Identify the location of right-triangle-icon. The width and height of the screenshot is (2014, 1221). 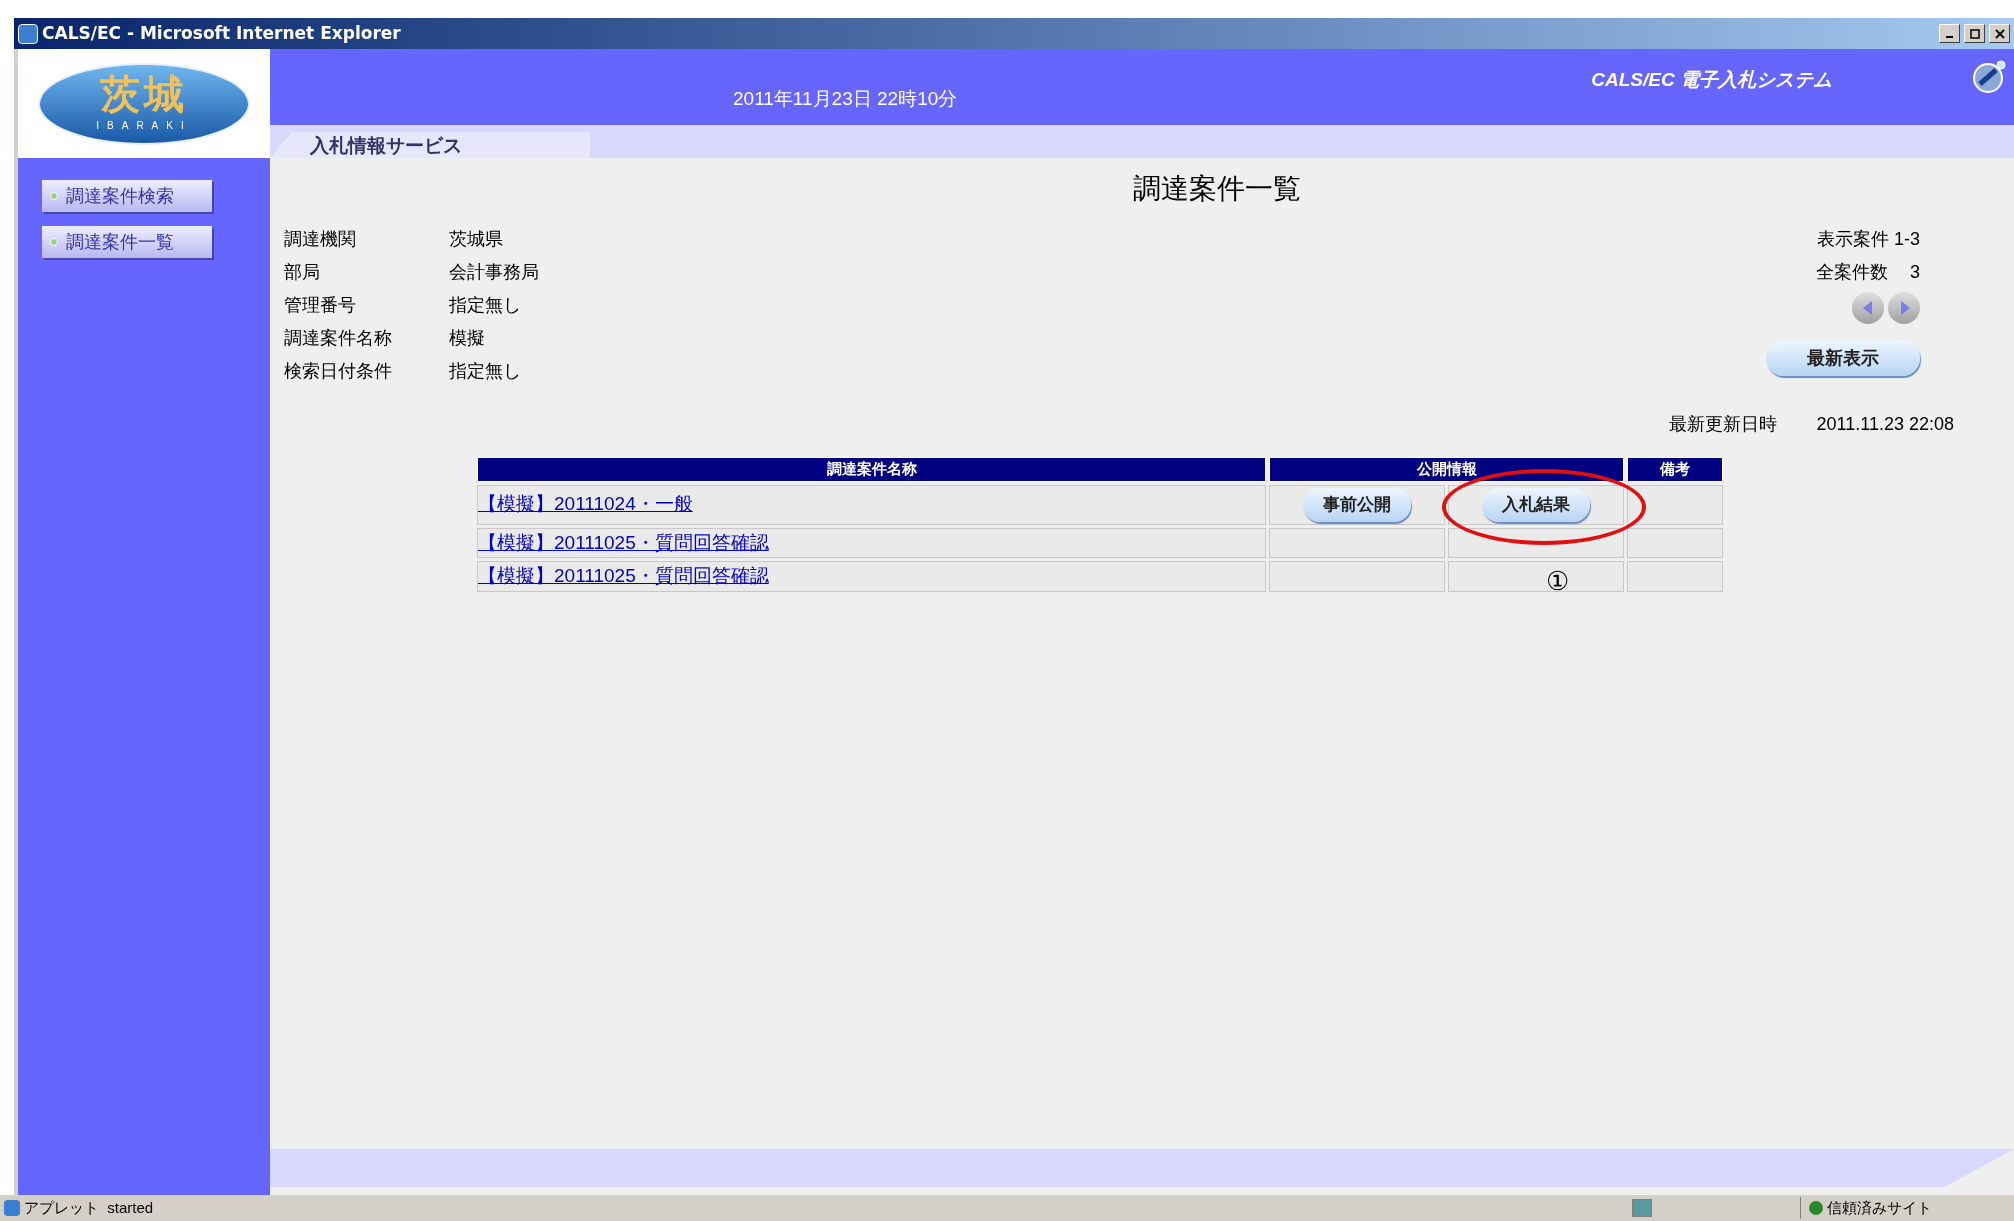
(1905, 308).